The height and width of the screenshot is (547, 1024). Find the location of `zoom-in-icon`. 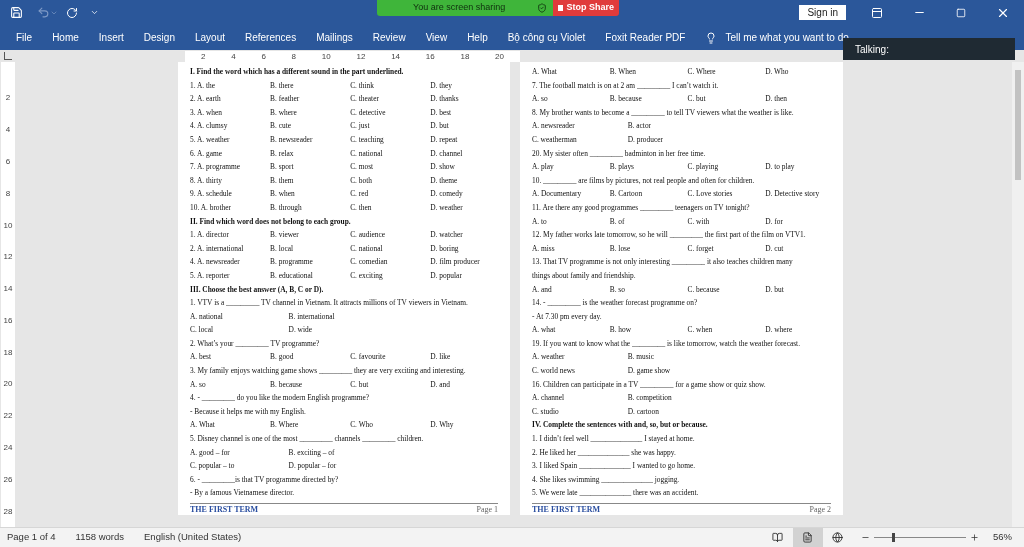

zoom-in-icon is located at coordinates (974, 537).